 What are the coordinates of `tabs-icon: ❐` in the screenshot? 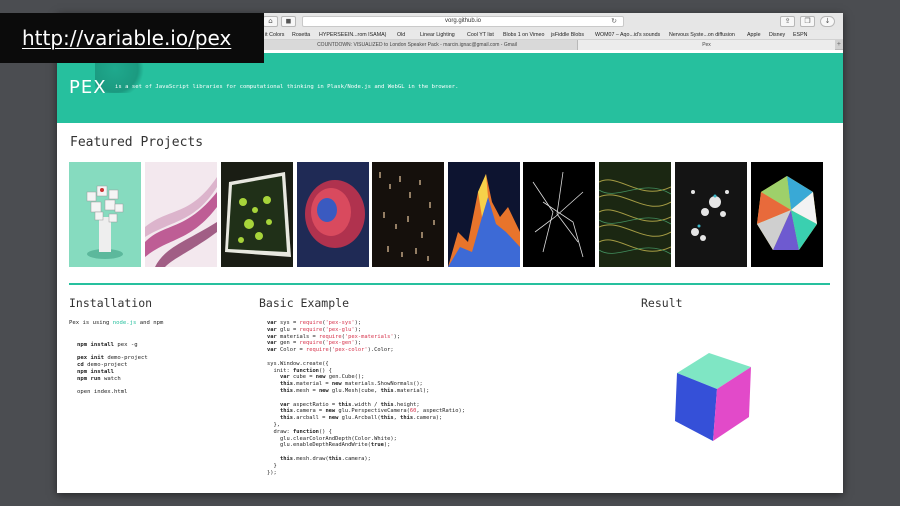 It's located at (807, 21).